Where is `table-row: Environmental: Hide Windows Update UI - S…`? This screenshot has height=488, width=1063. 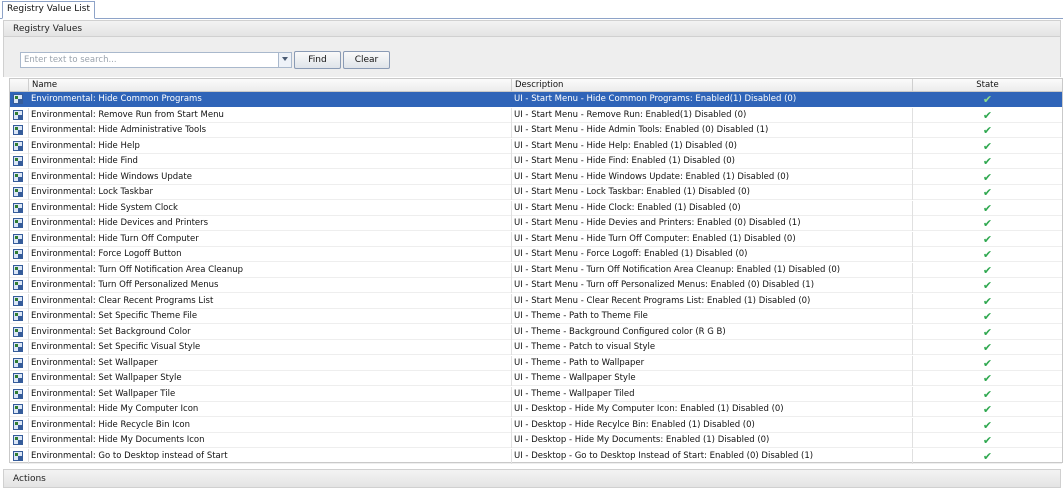
table-row: Environmental: Hide Windows Update UI - S… is located at coordinates (536, 177).